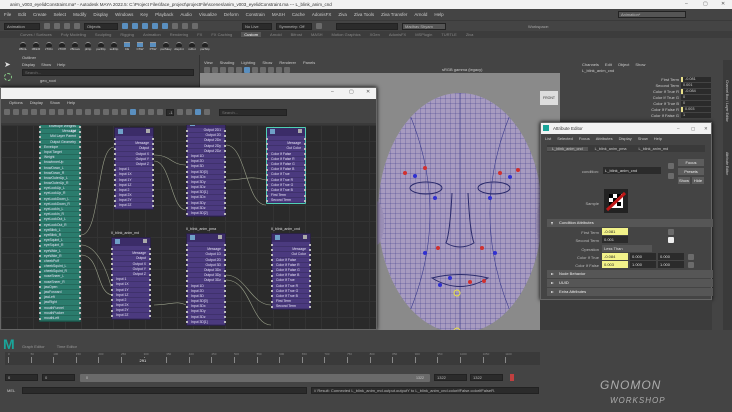  I want to click on symmetry-select: Symmetry: Off, so click(294, 26).